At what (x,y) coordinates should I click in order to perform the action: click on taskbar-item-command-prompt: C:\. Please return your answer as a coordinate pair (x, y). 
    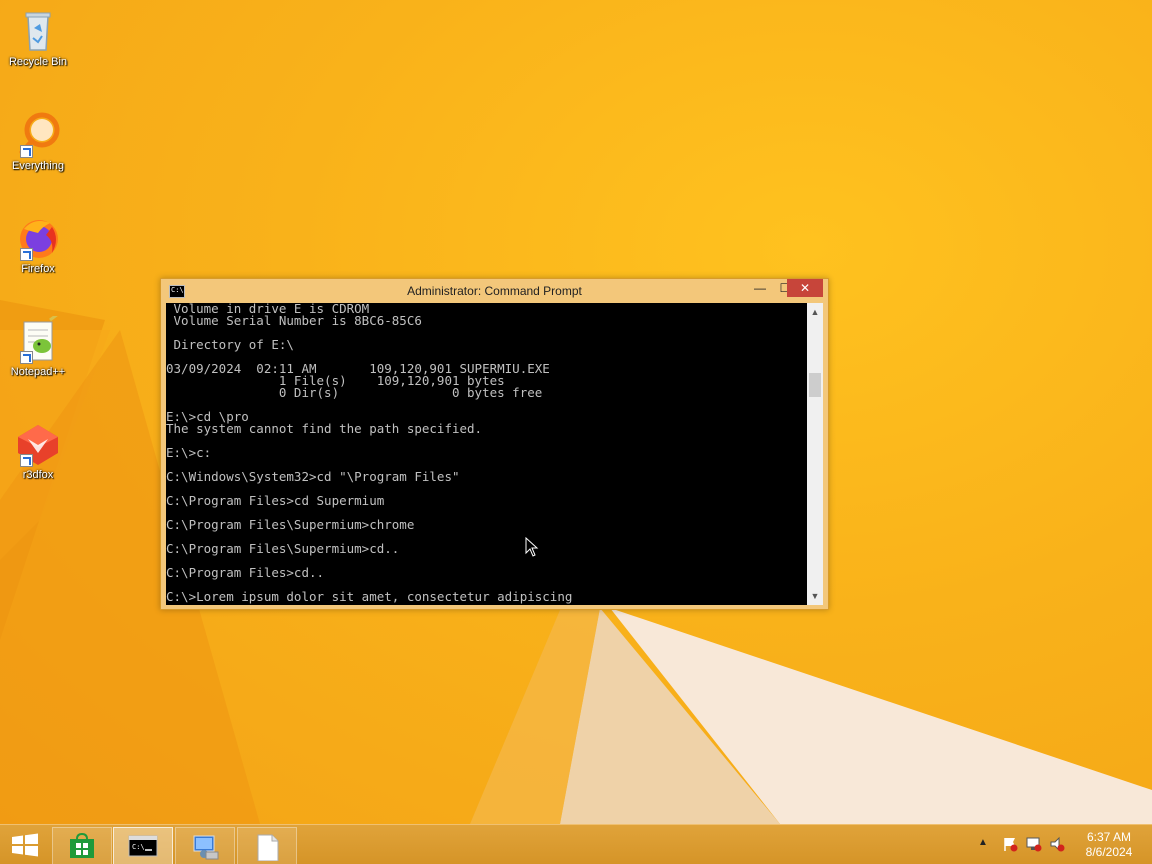
    Looking at the image, I should click on (143, 845).